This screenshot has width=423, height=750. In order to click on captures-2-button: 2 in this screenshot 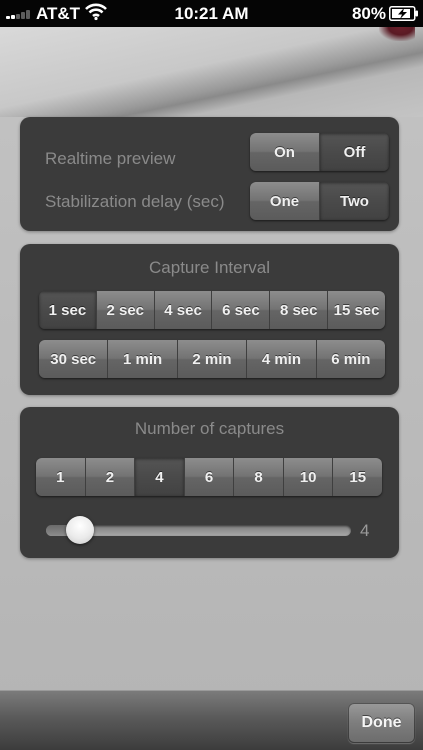, I will do `click(110, 477)`.